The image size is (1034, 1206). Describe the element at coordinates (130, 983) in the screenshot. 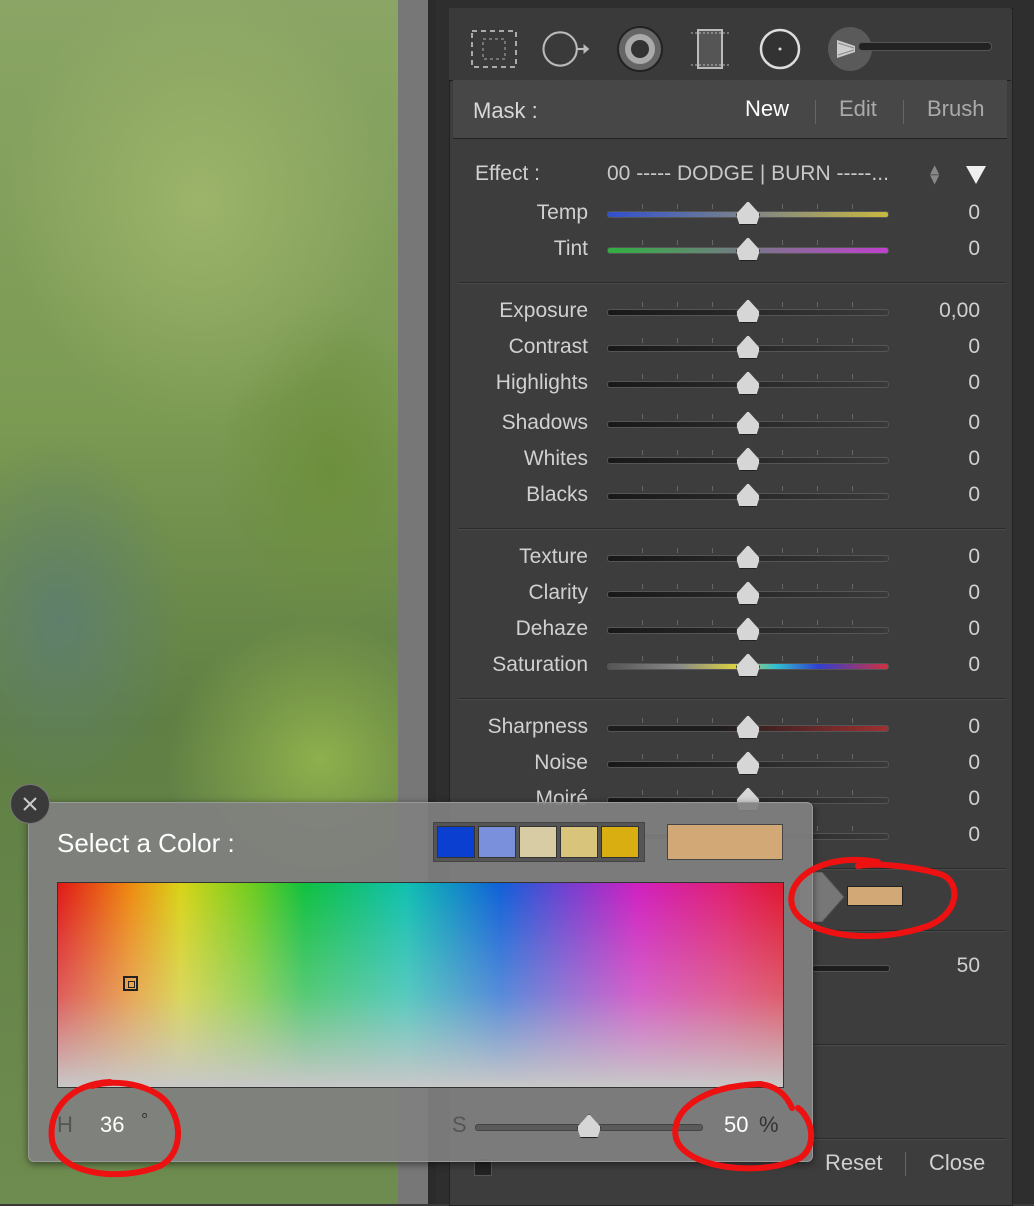

I see `color-target-marker` at that location.